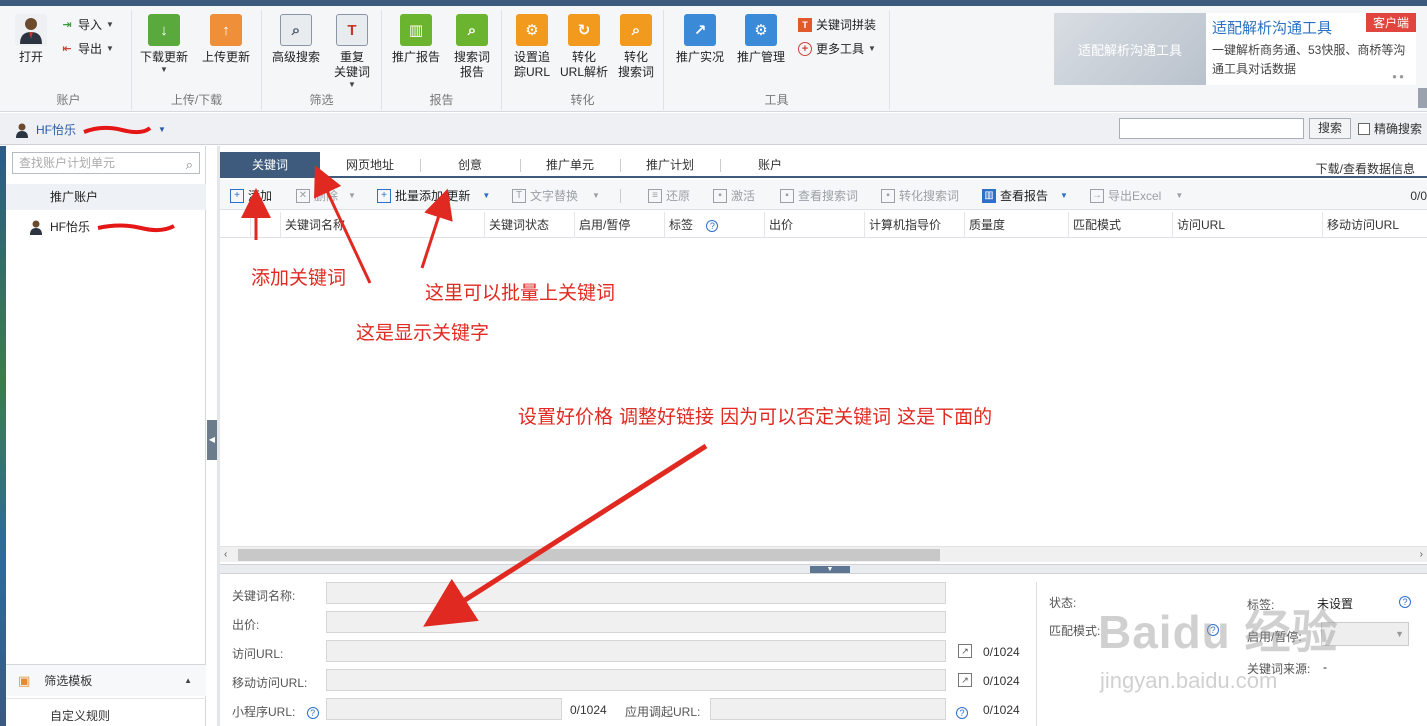 The height and width of the screenshot is (726, 1427). What do you see at coordinates (584, 47) in the screenshot?
I see `convert-url-button: ↻ 转化 URL解析` at bounding box center [584, 47].